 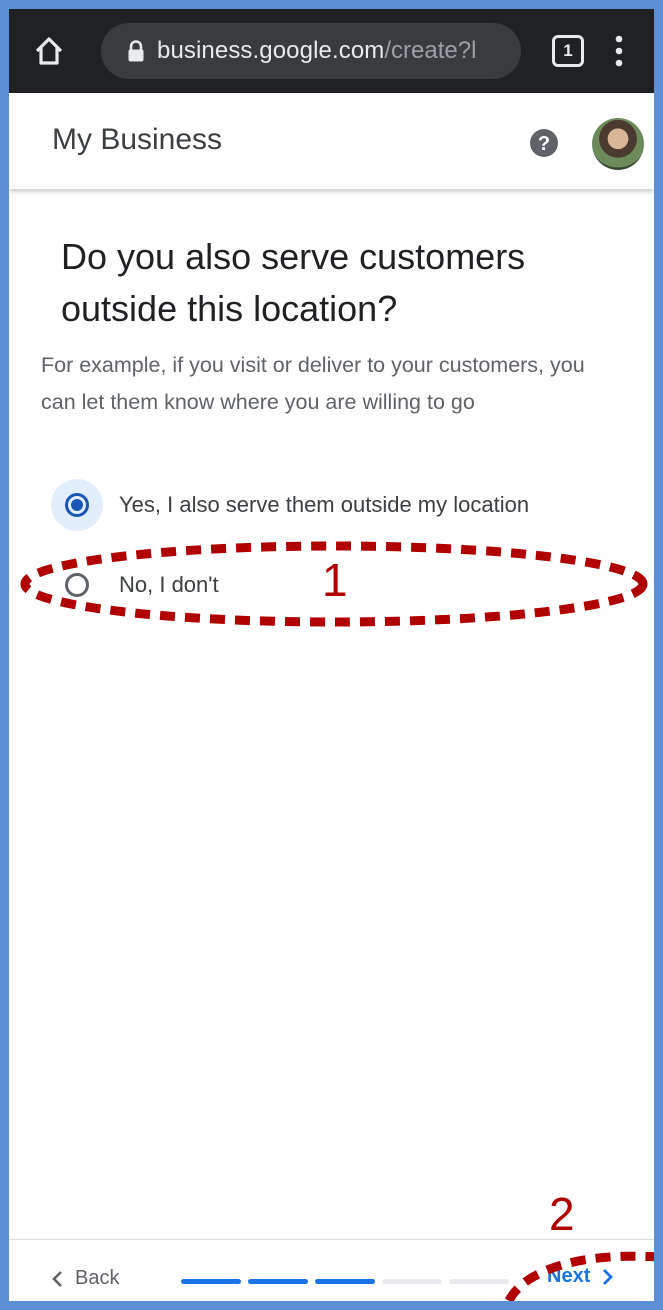 What do you see at coordinates (608, 1276) in the screenshot?
I see `chevron-right-icon` at bounding box center [608, 1276].